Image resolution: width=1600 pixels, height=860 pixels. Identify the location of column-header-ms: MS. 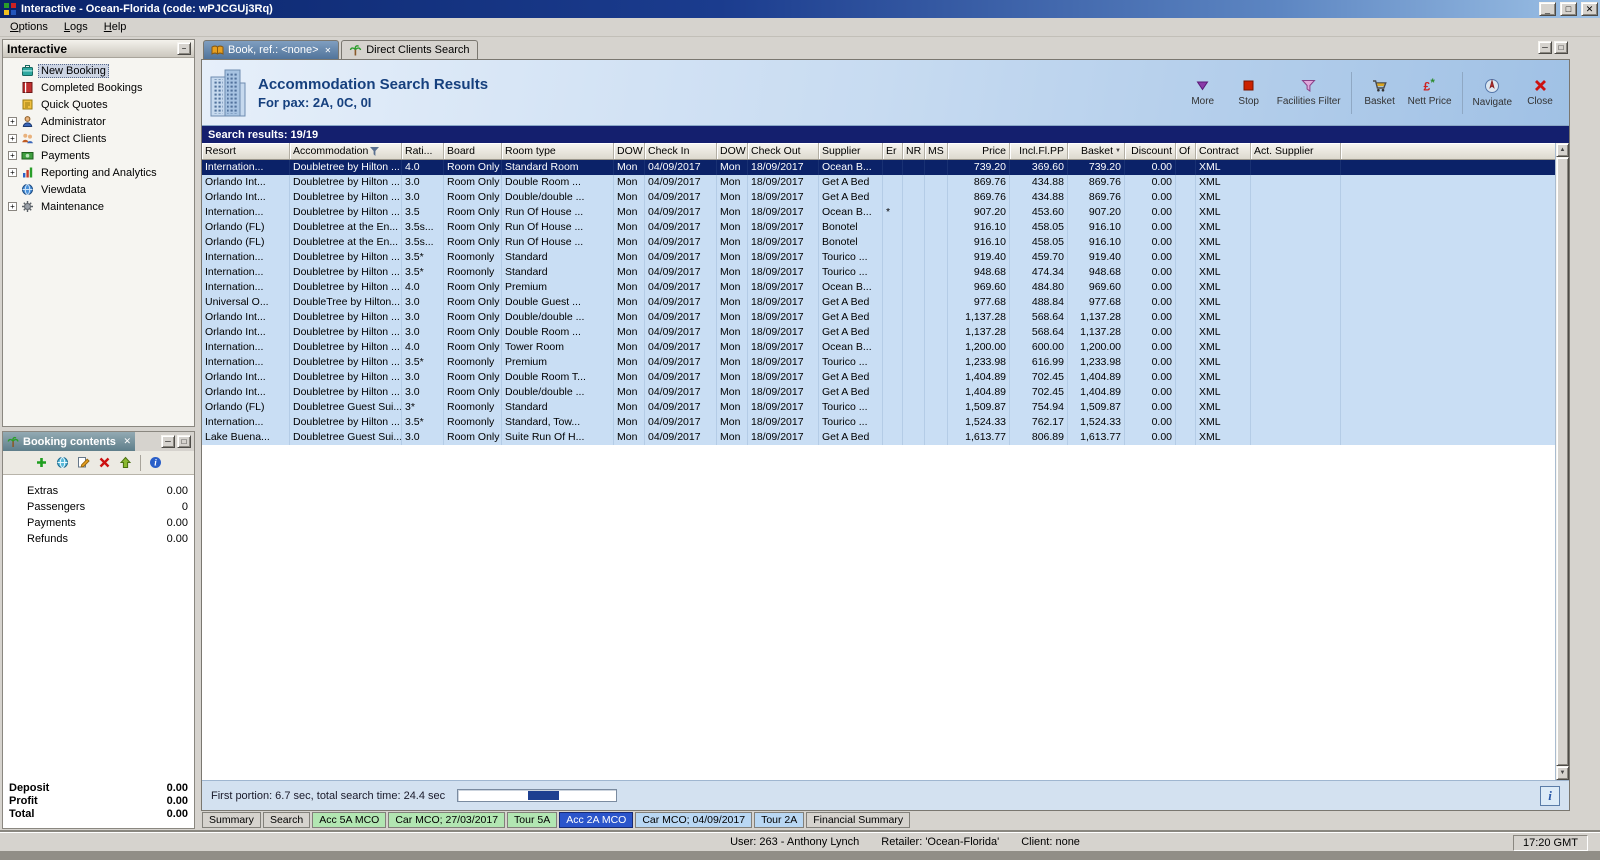
(936, 151).